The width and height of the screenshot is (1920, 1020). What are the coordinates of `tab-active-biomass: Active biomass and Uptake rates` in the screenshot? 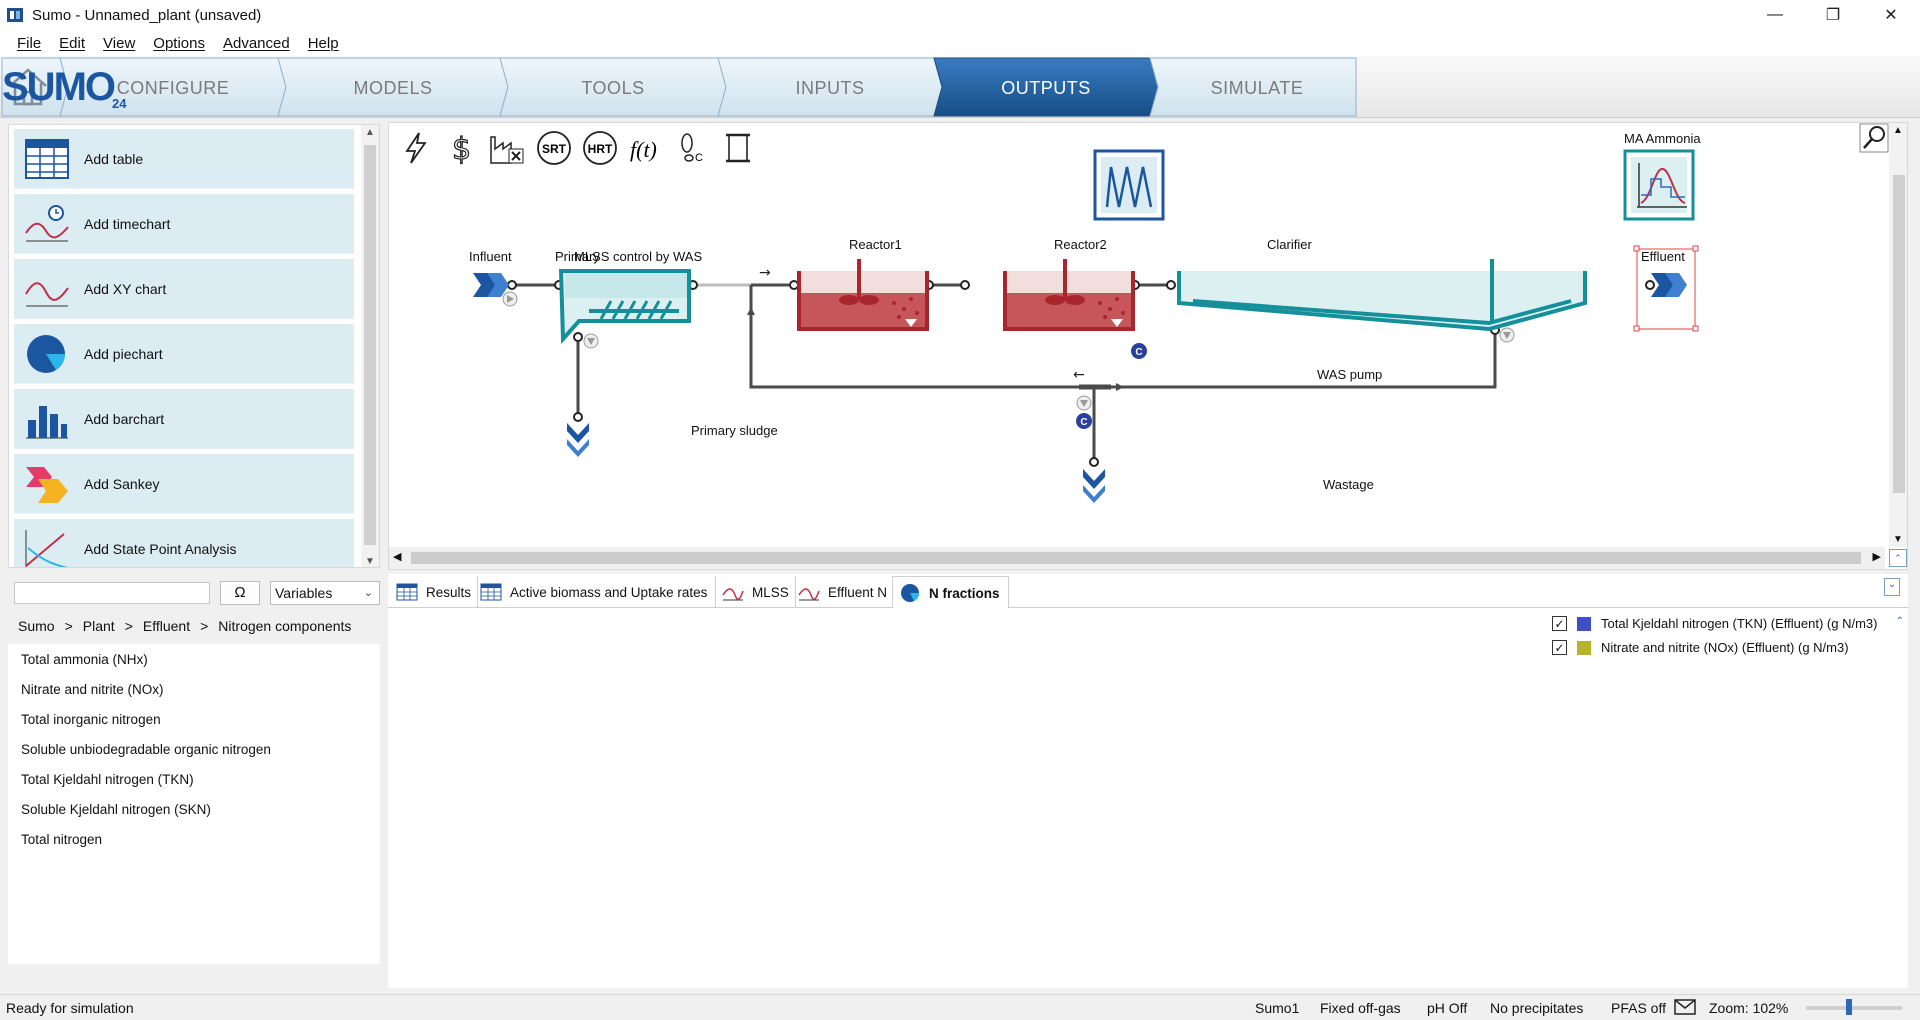 It's located at (595, 592).